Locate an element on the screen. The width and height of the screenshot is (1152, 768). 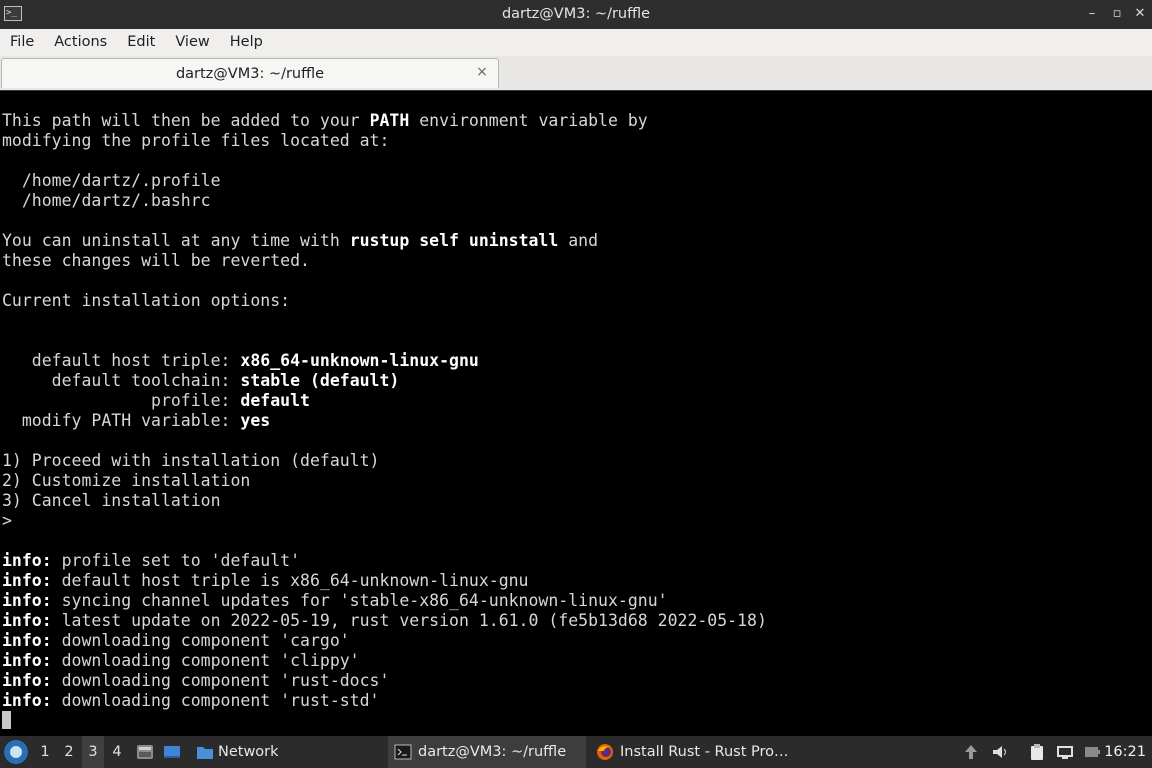
info-line: info: downloading component 'rust-docs' is located at coordinates (384, 681).